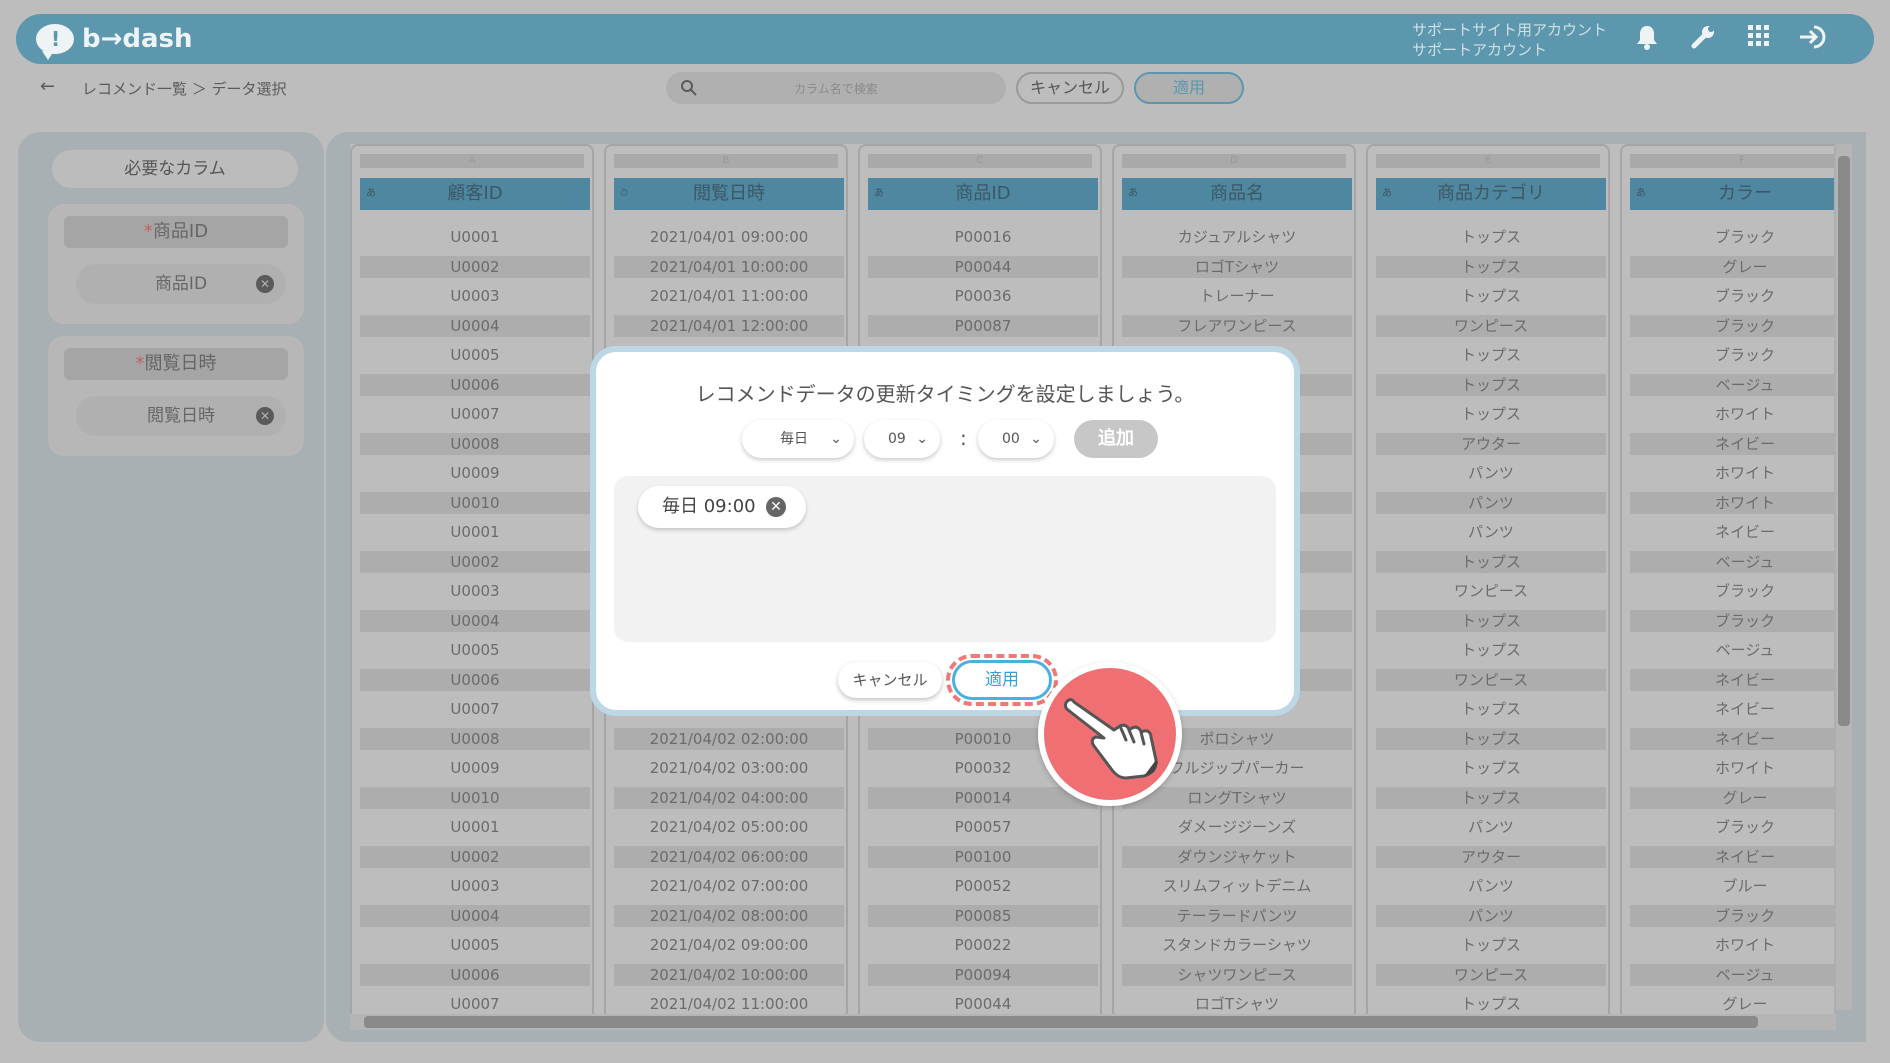 Image resolution: width=1890 pixels, height=1063 pixels. I want to click on minute-select: 00 ⌄, so click(1016, 439).